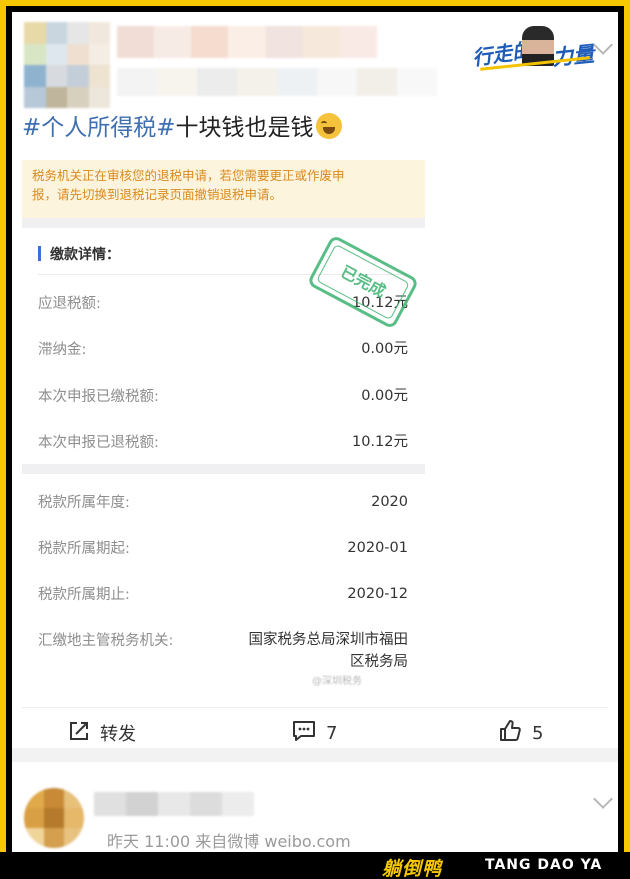 Image resolution: width=630 pixels, height=879 pixels. What do you see at coordinates (223, 549) in the screenshot?
I see `detail-row: 税款所属期起: 2020-01` at bounding box center [223, 549].